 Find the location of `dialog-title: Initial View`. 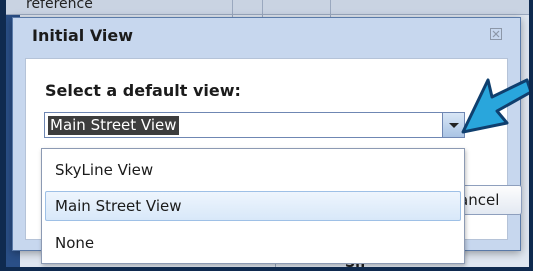

dialog-title: Initial View is located at coordinates (83, 35).